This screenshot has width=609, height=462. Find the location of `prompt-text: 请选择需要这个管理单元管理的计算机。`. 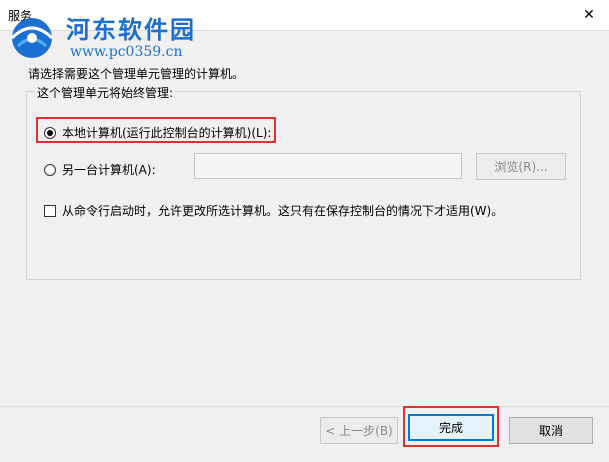

prompt-text: 请选择需要这个管理单元管理的计算机。 is located at coordinates (136, 74).